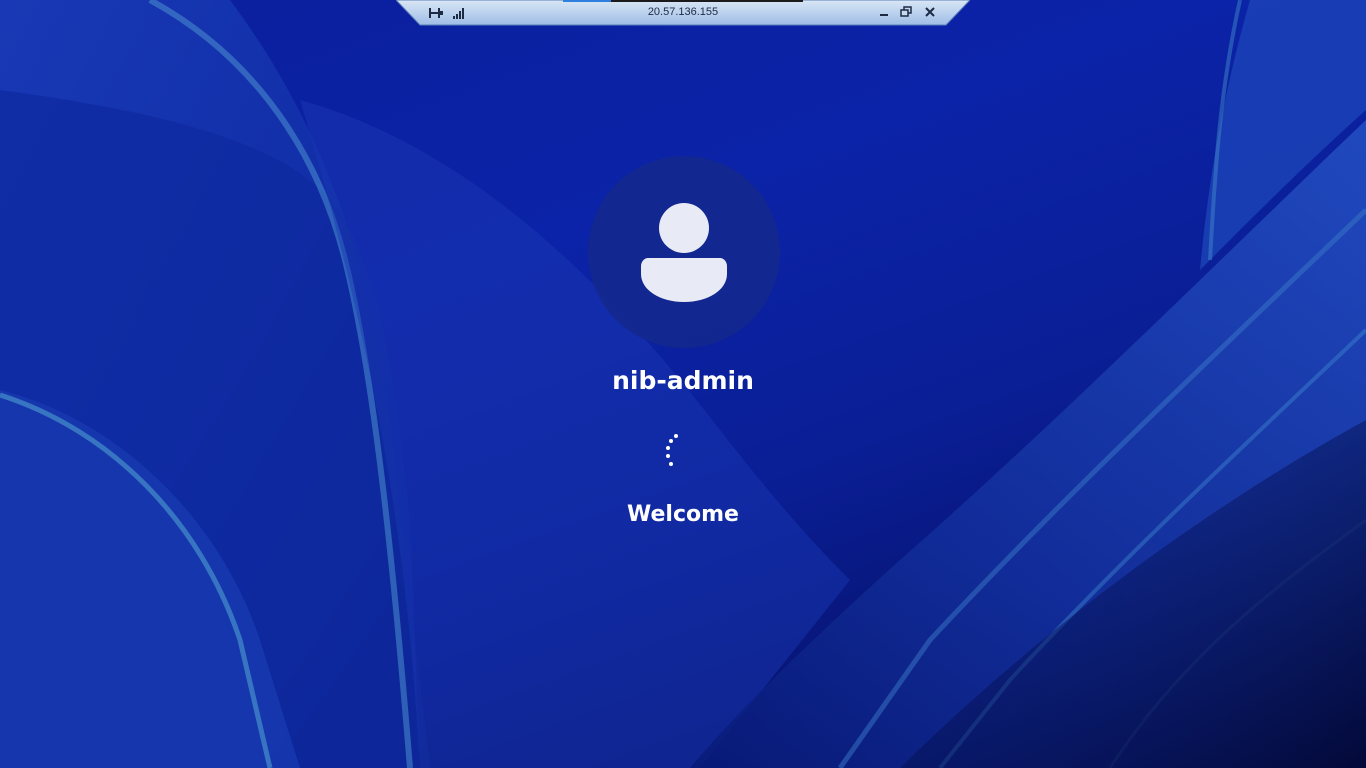 The image size is (1366, 768). I want to click on user-avatar-icon, so click(684, 252).